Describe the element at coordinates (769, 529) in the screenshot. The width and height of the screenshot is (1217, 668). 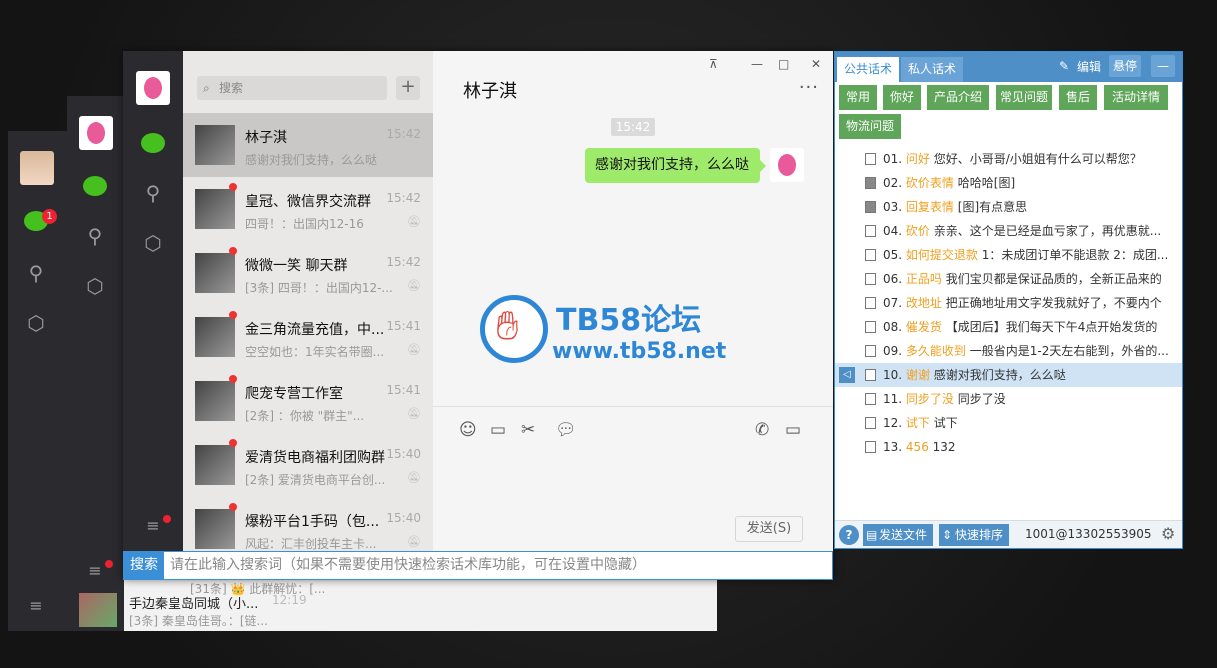
I see `send-button: 发送(S)` at that location.